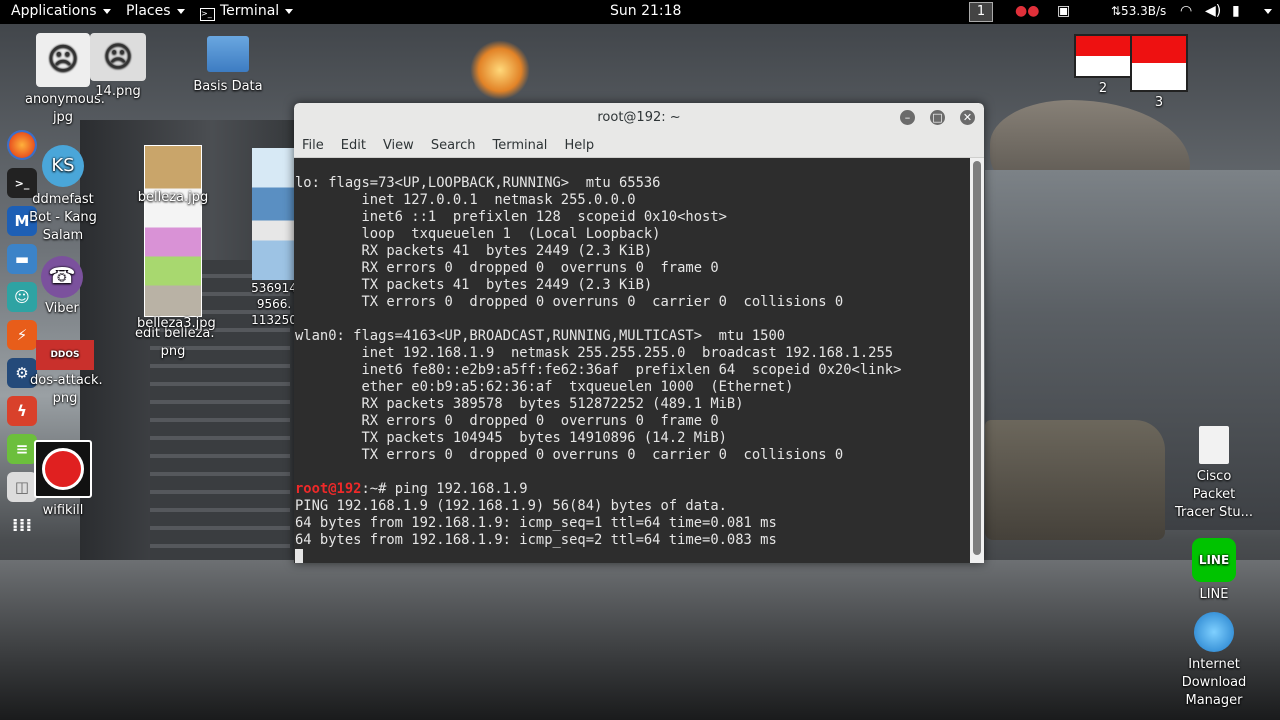 The width and height of the screenshot is (1280, 720). Describe the element at coordinates (478, 234) in the screenshot. I see `terminal-line: loop txqueuelen 1 (Local Loopback)` at that location.